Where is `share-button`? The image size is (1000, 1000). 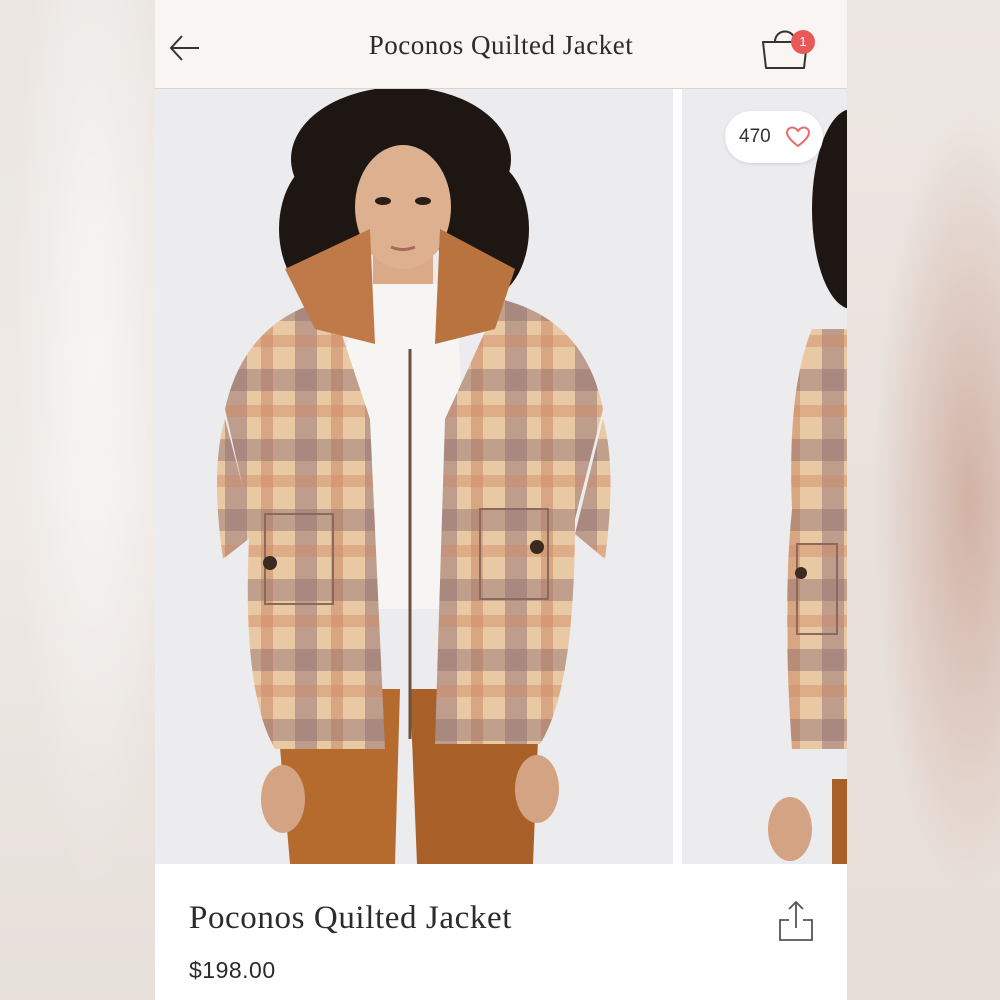 share-button is located at coordinates (796, 920).